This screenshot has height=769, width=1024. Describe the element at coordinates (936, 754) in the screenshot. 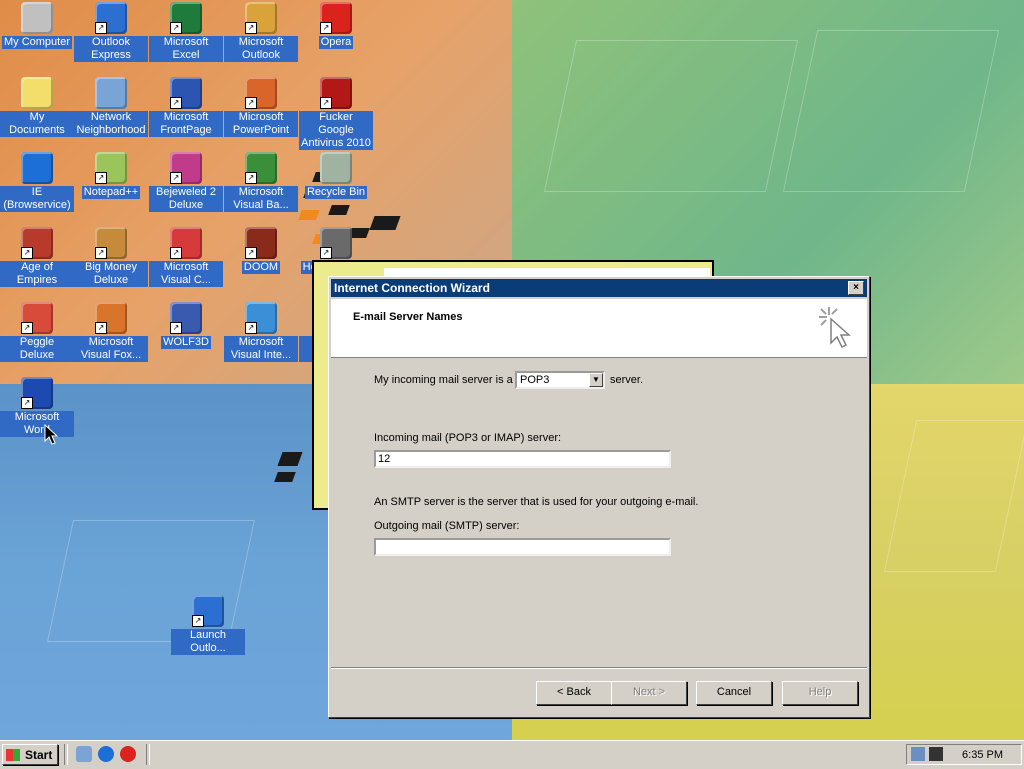

I see `volume-tray-icon` at that location.